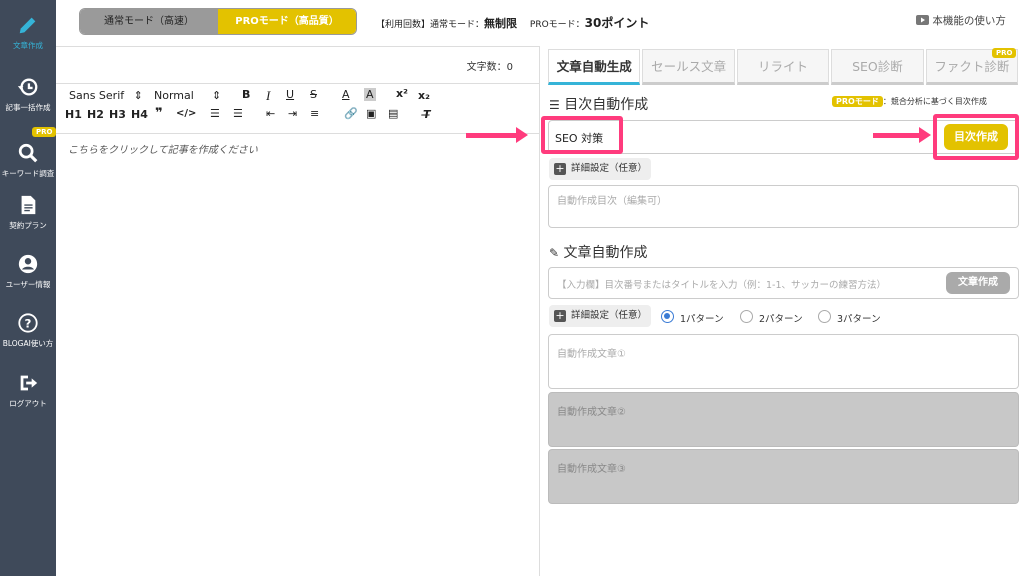 The height and width of the screenshot is (576, 1024). What do you see at coordinates (186, 113) in the screenshot?
I see `code-icon: </>` at bounding box center [186, 113].